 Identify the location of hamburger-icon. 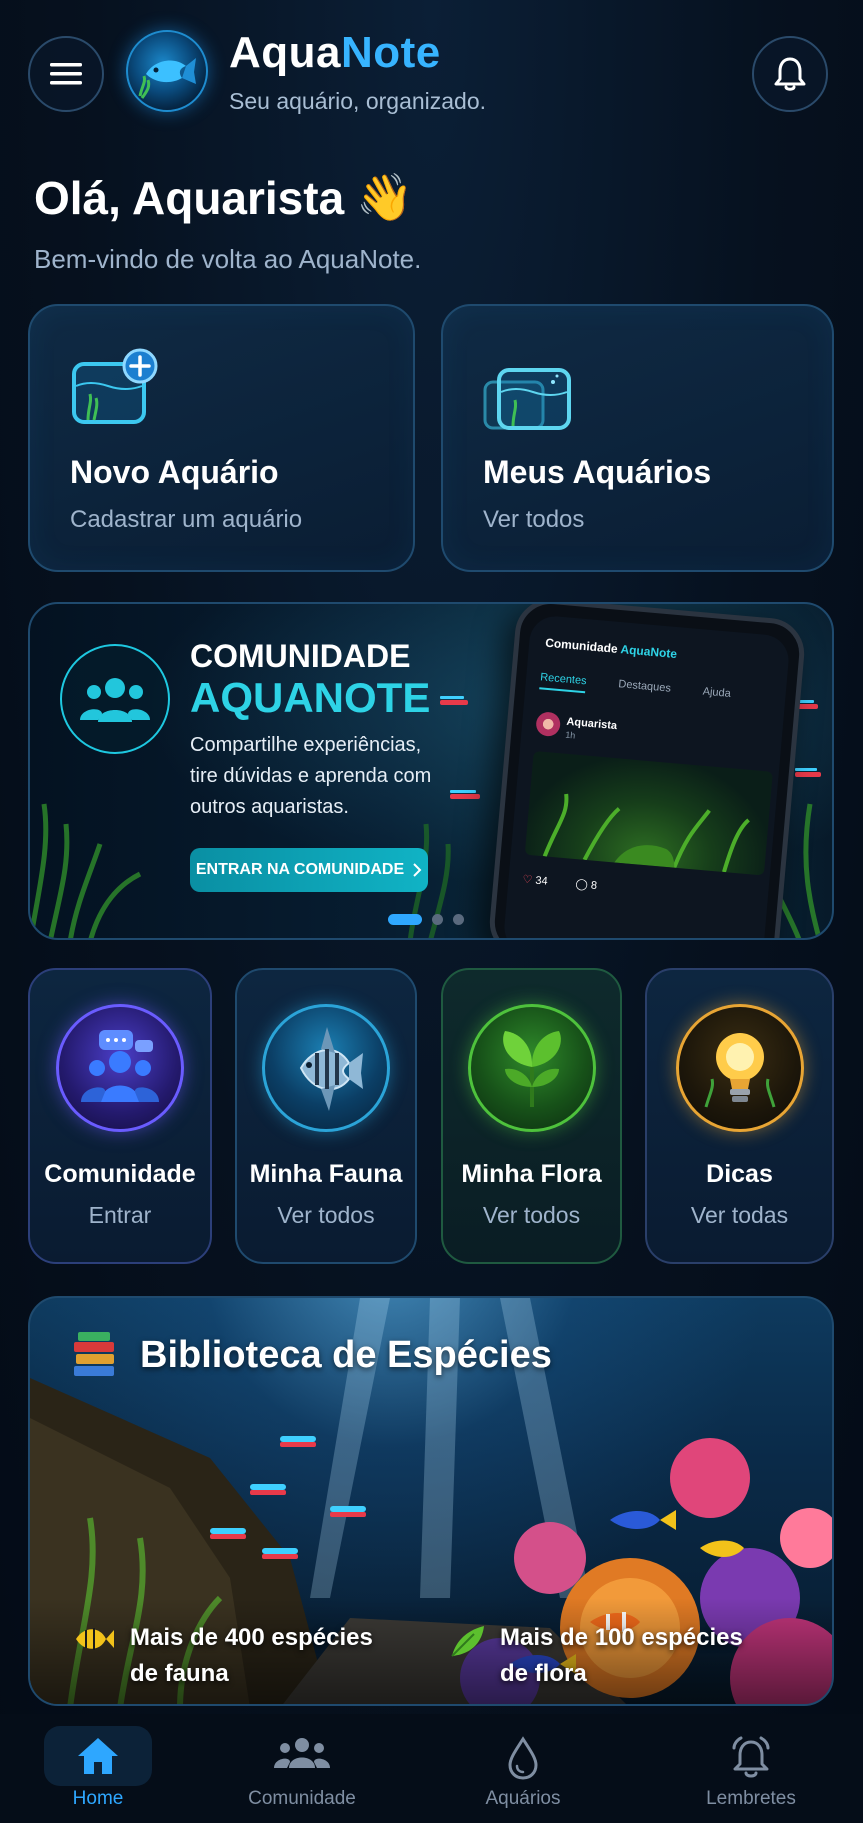
(66, 74).